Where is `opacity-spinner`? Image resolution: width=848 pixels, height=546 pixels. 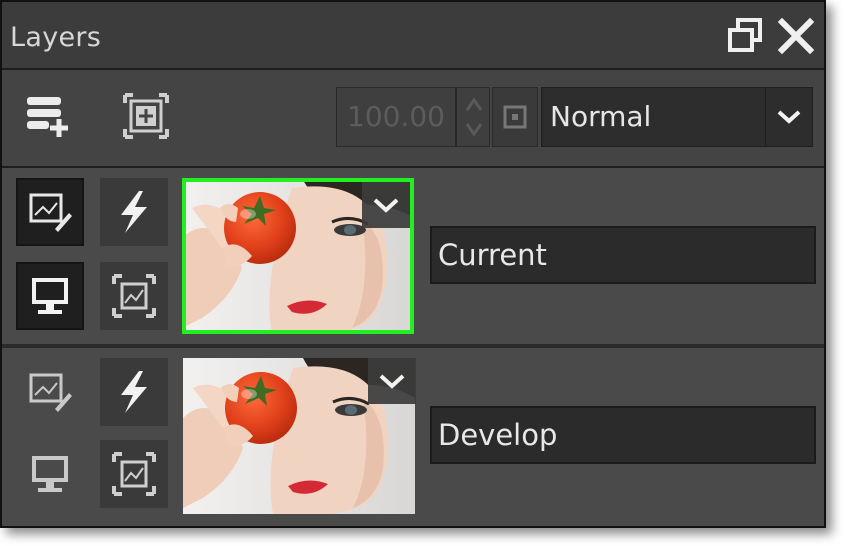
opacity-spinner is located at coordinates (473, 117).